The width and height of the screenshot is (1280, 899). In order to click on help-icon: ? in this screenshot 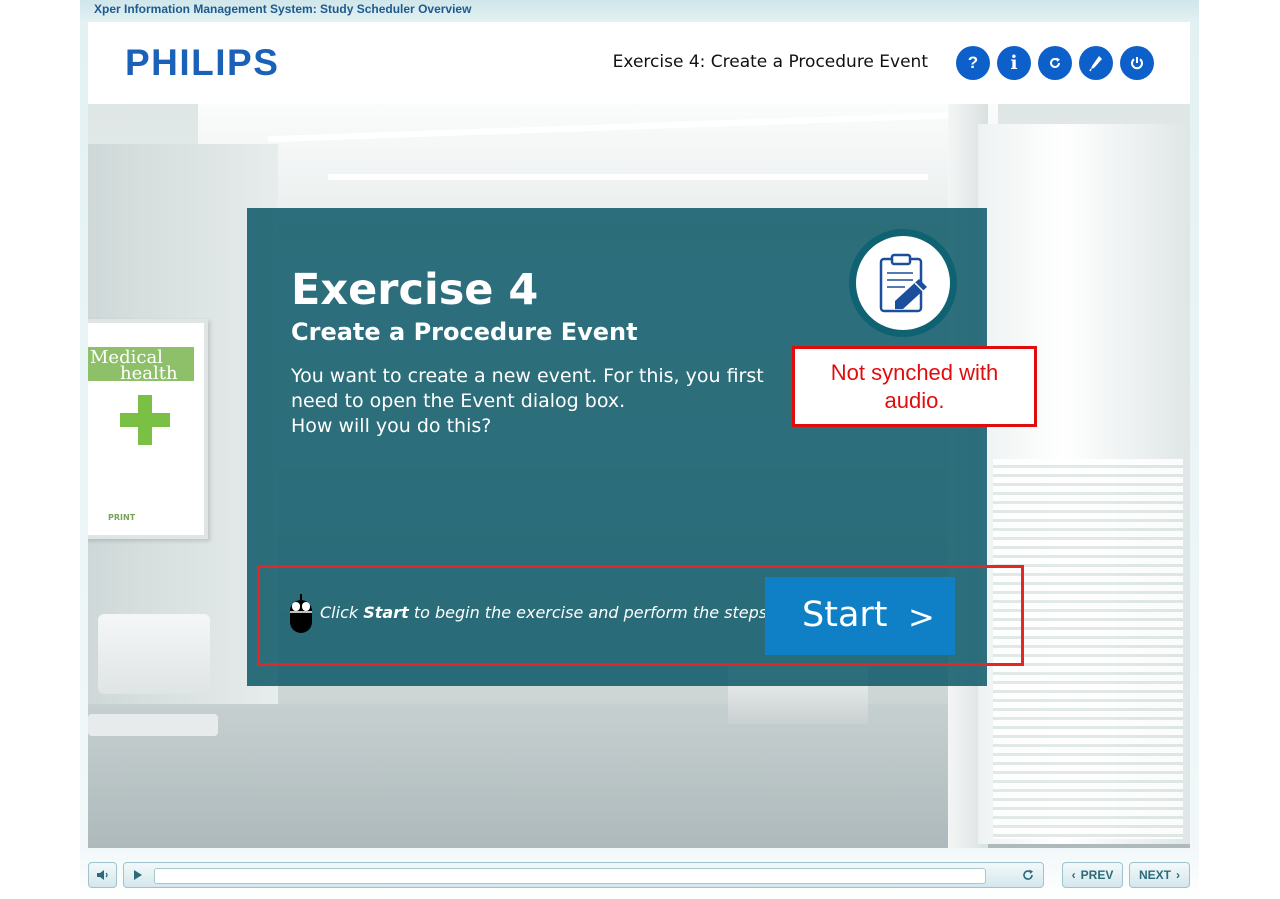, I will do `click(973, 62)`.